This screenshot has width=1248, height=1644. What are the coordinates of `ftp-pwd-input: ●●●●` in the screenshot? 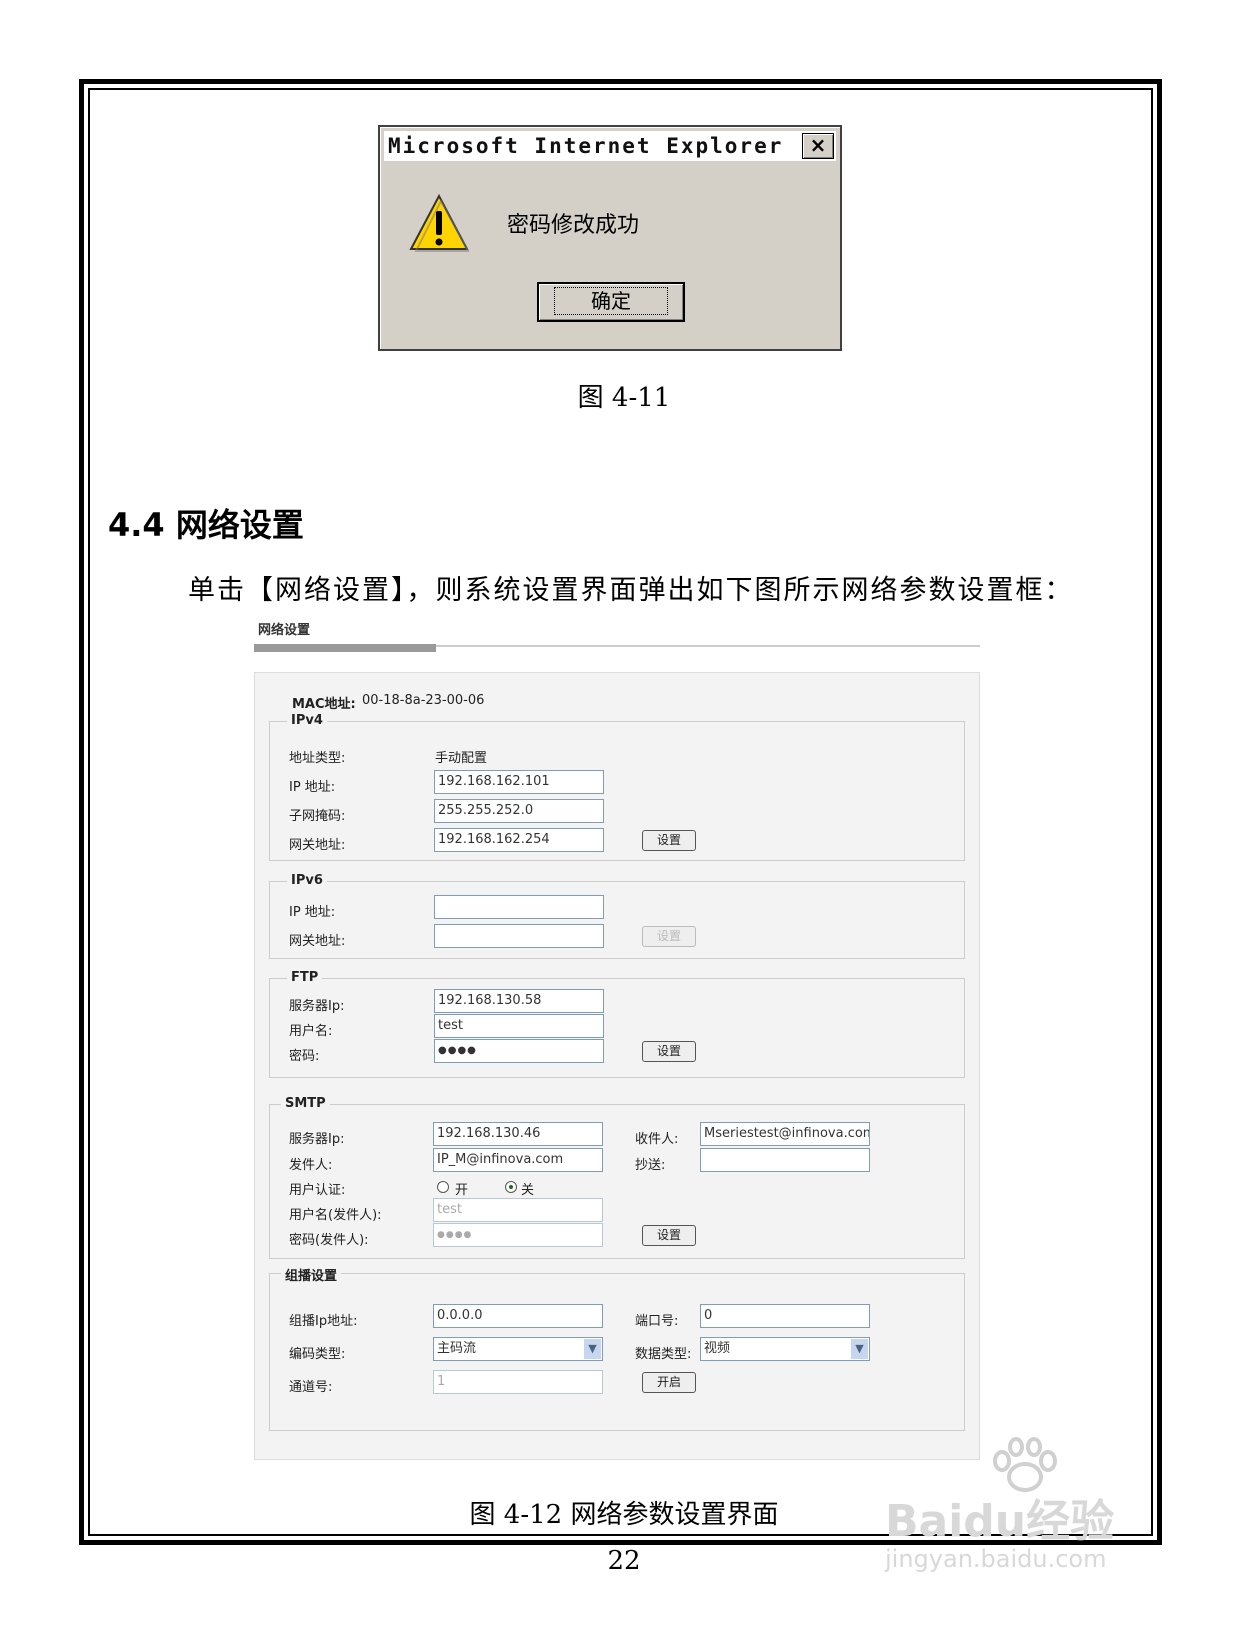 It's located at (519, 1051).